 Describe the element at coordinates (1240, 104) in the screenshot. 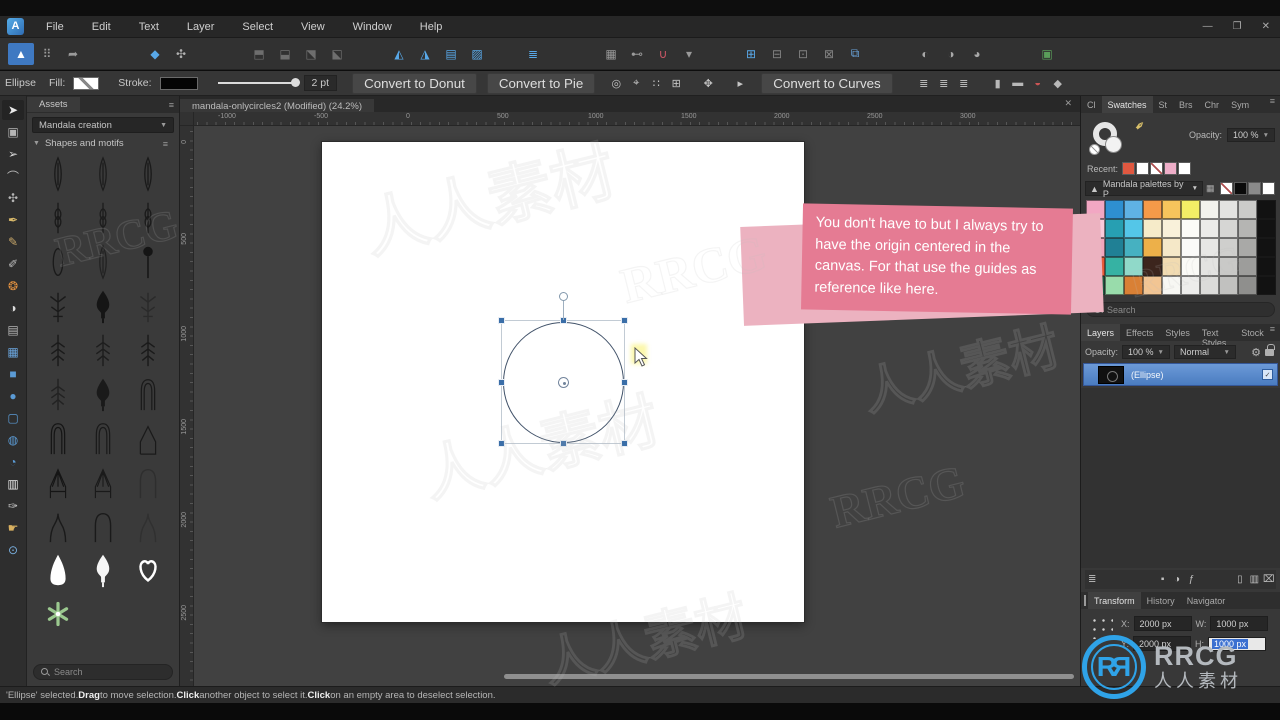

I see `tab-sym: Sym` at that location.